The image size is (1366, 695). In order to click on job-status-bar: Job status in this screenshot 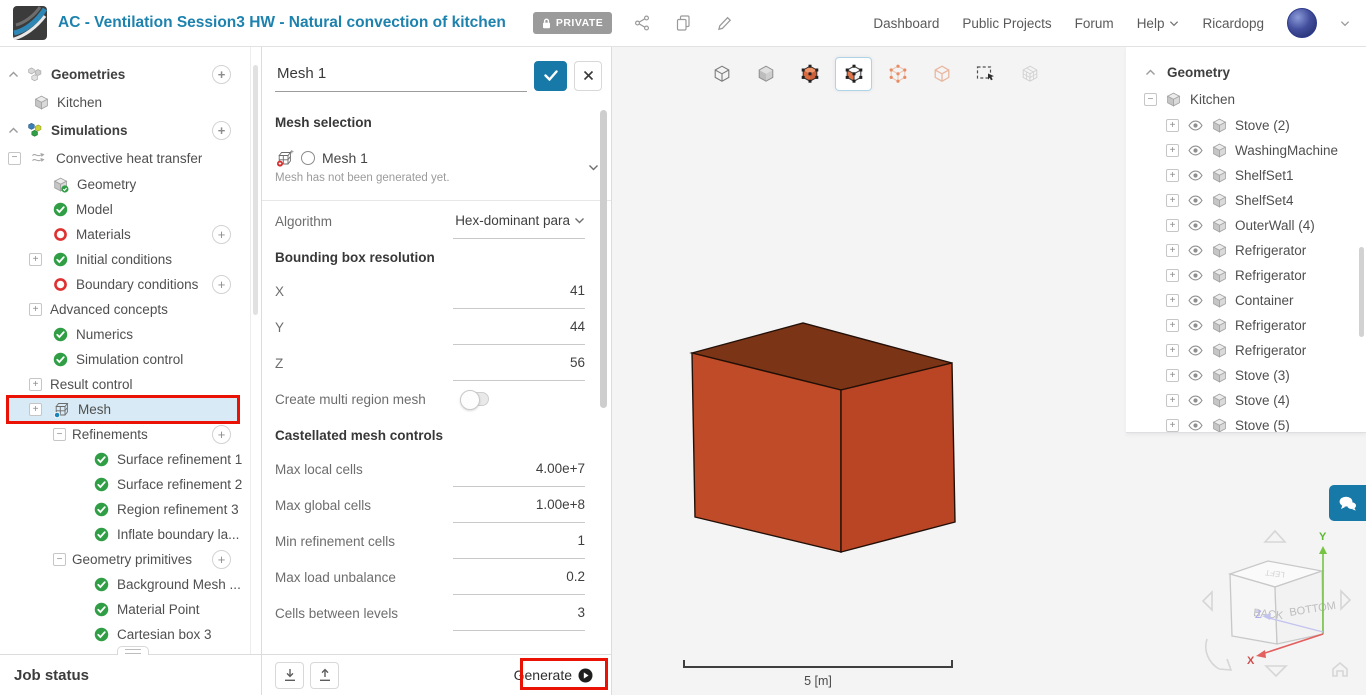, I will do `click(130, 670)`.